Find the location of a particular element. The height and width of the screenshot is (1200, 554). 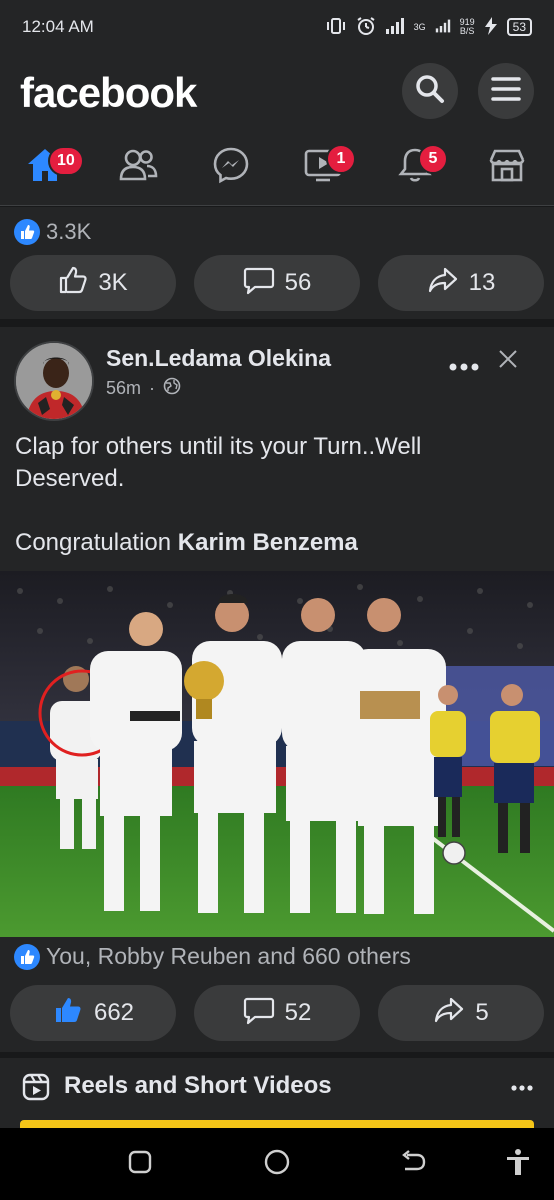

reaction-summary: 3.3K is located at coordinates (52, 232).